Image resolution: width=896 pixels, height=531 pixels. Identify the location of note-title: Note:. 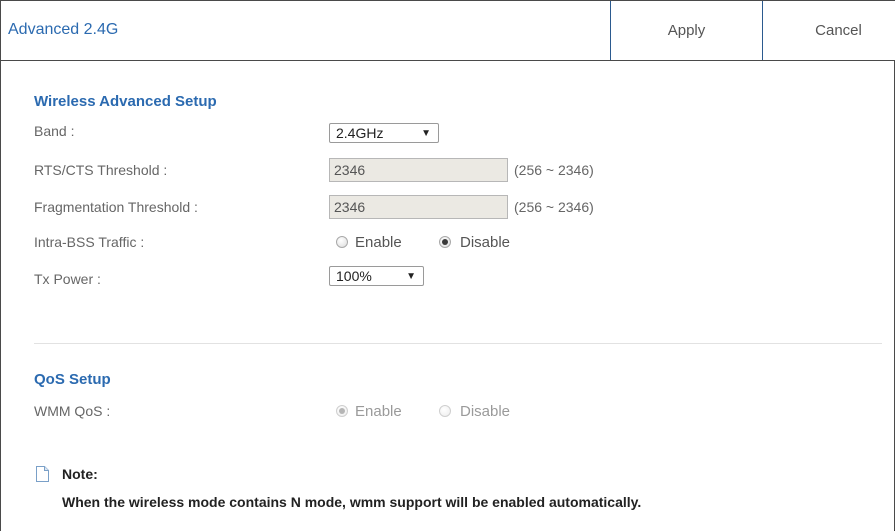
(80, 474).